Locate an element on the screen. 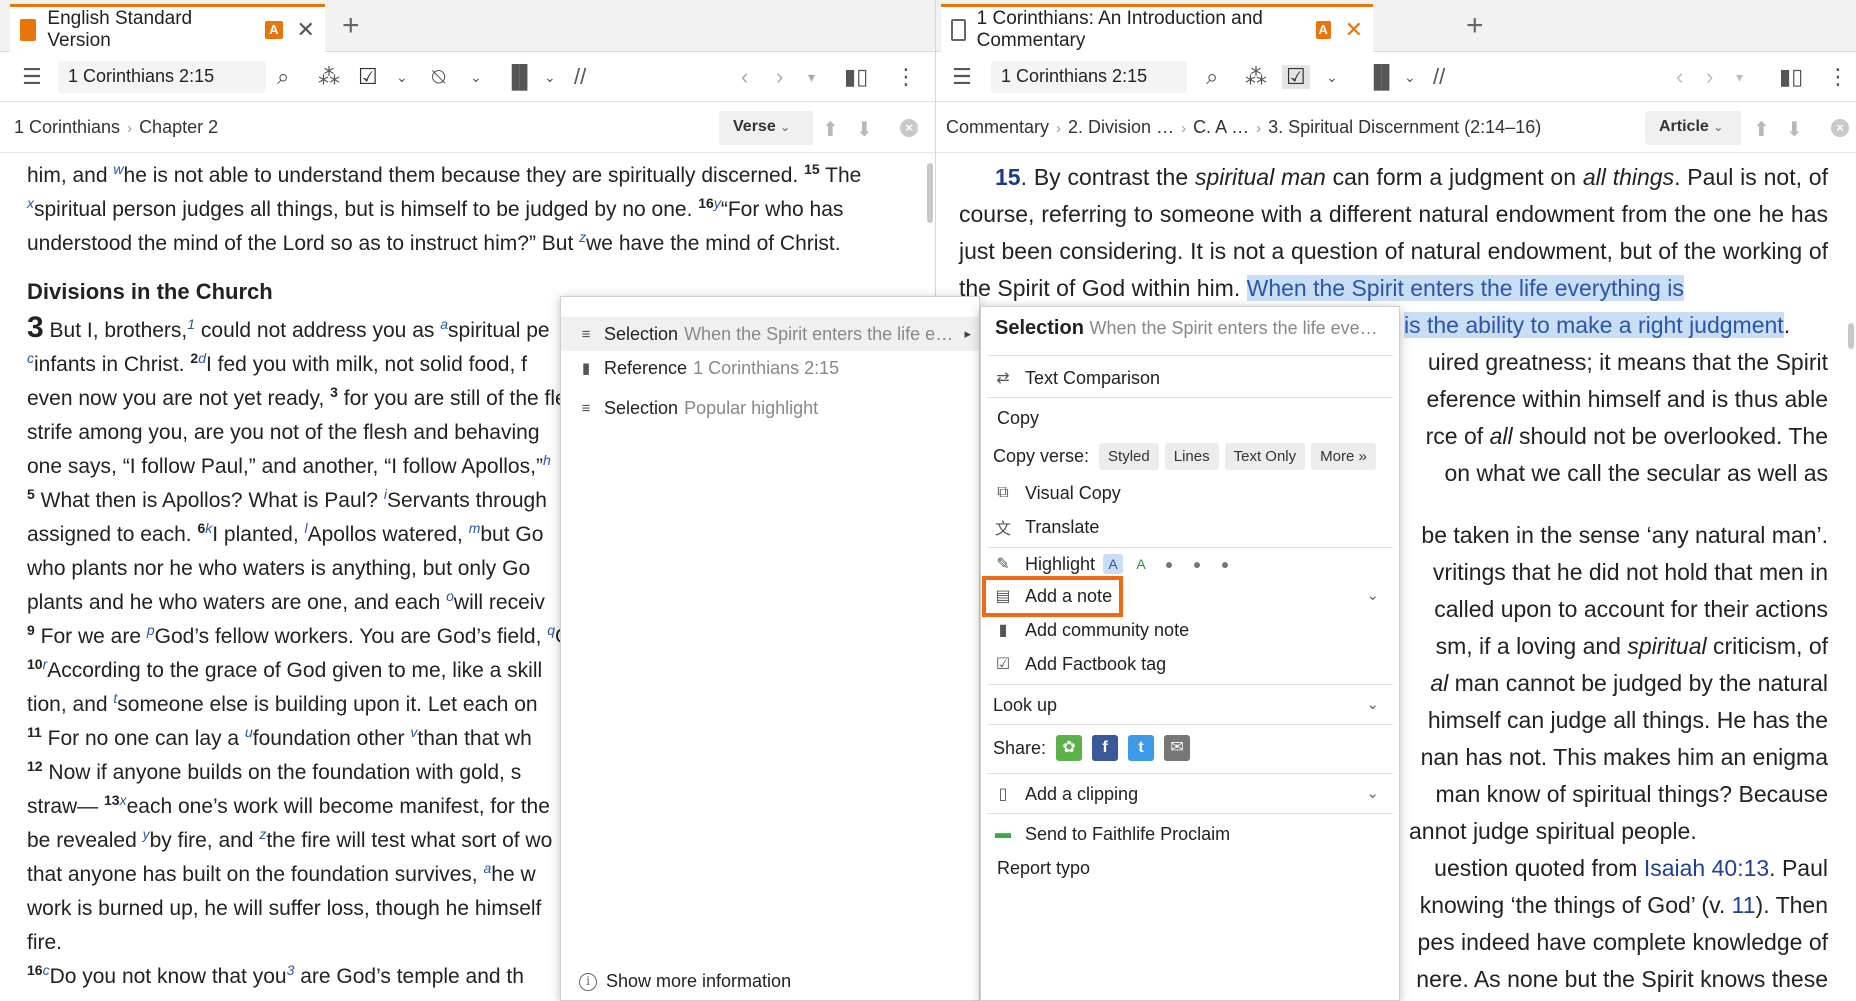  inline-search-icon: ⍉ is located at coordinates (438, 77).